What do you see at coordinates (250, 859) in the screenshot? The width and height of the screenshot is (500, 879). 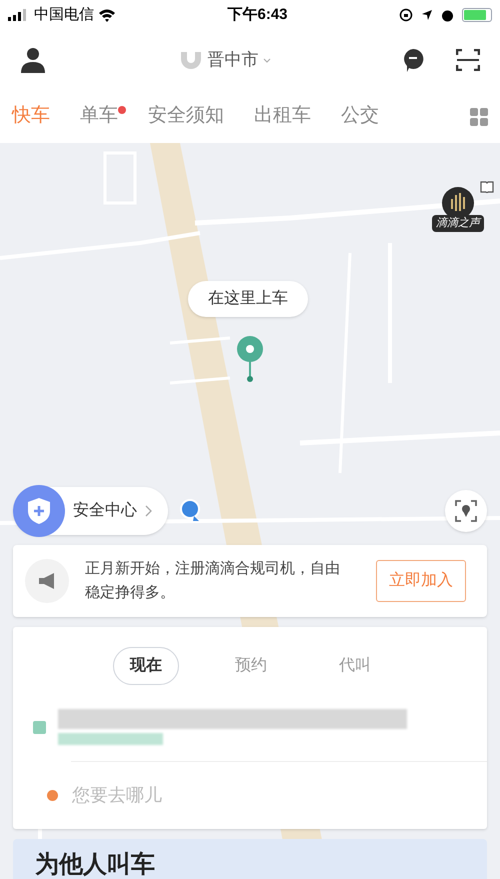 I see `promo-card: 为他人叫车` at bounding box center [250, 859].